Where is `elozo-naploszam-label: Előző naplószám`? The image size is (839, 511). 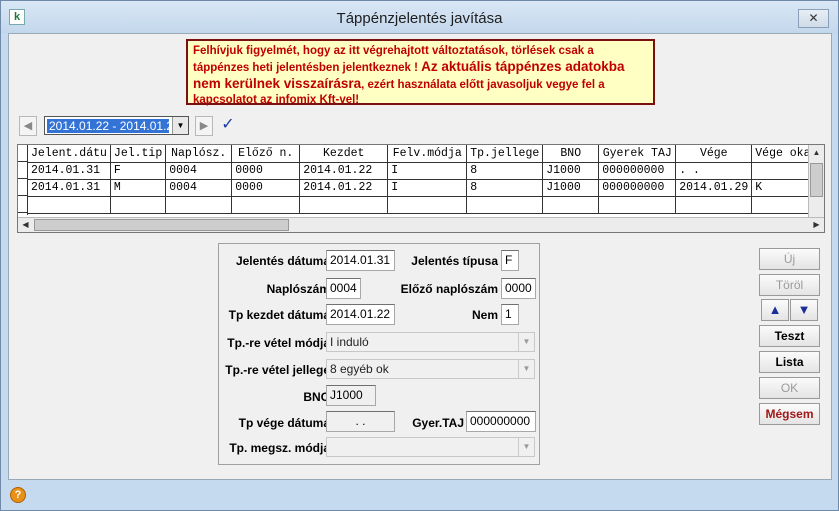 elozo-naploszam-label: Előző naplószám is located at coordinates (449, 289).